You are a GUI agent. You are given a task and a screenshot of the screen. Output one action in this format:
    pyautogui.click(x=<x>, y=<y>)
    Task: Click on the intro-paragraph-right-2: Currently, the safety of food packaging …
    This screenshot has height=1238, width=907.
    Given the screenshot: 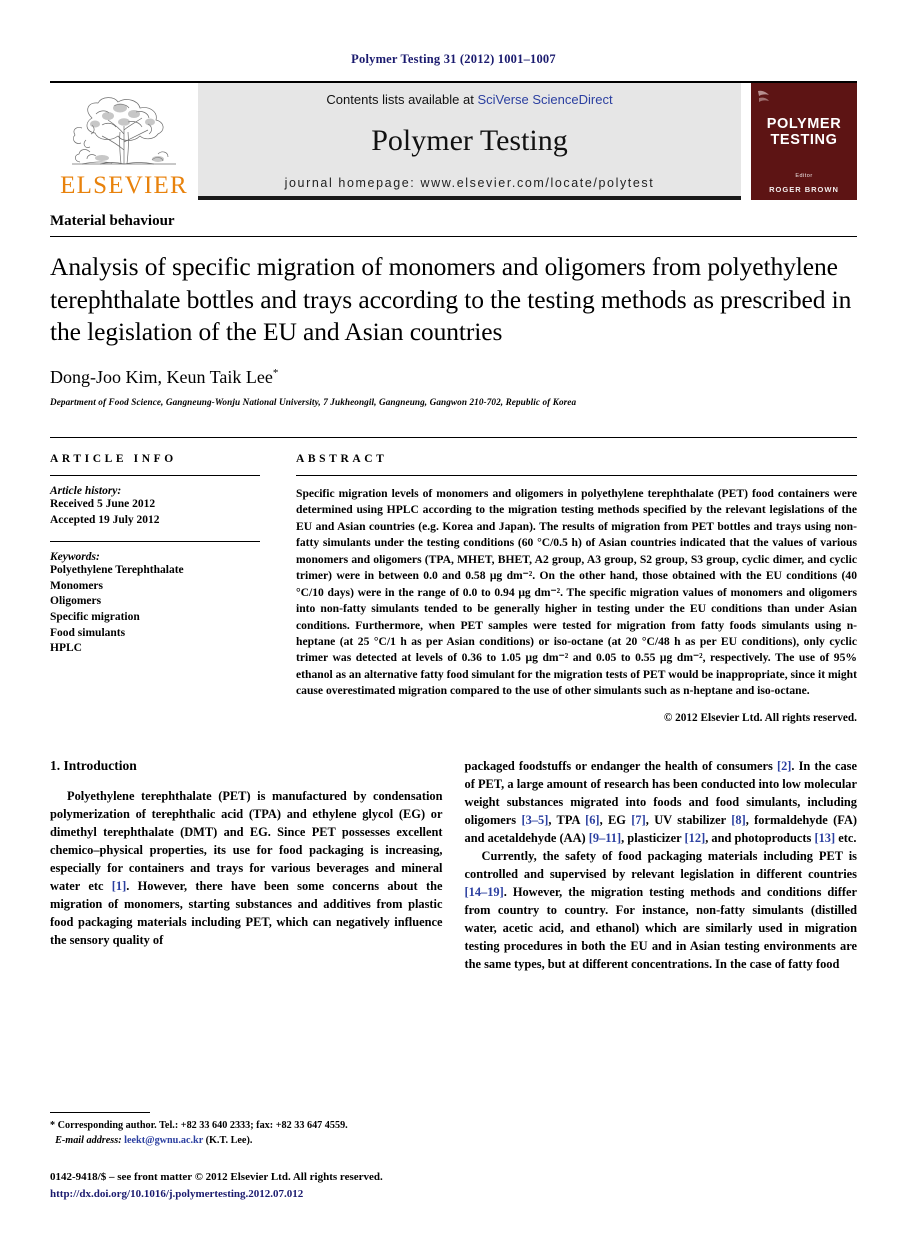 What is the action you would take?
    pyautogui.click(x=661, y=909)
    